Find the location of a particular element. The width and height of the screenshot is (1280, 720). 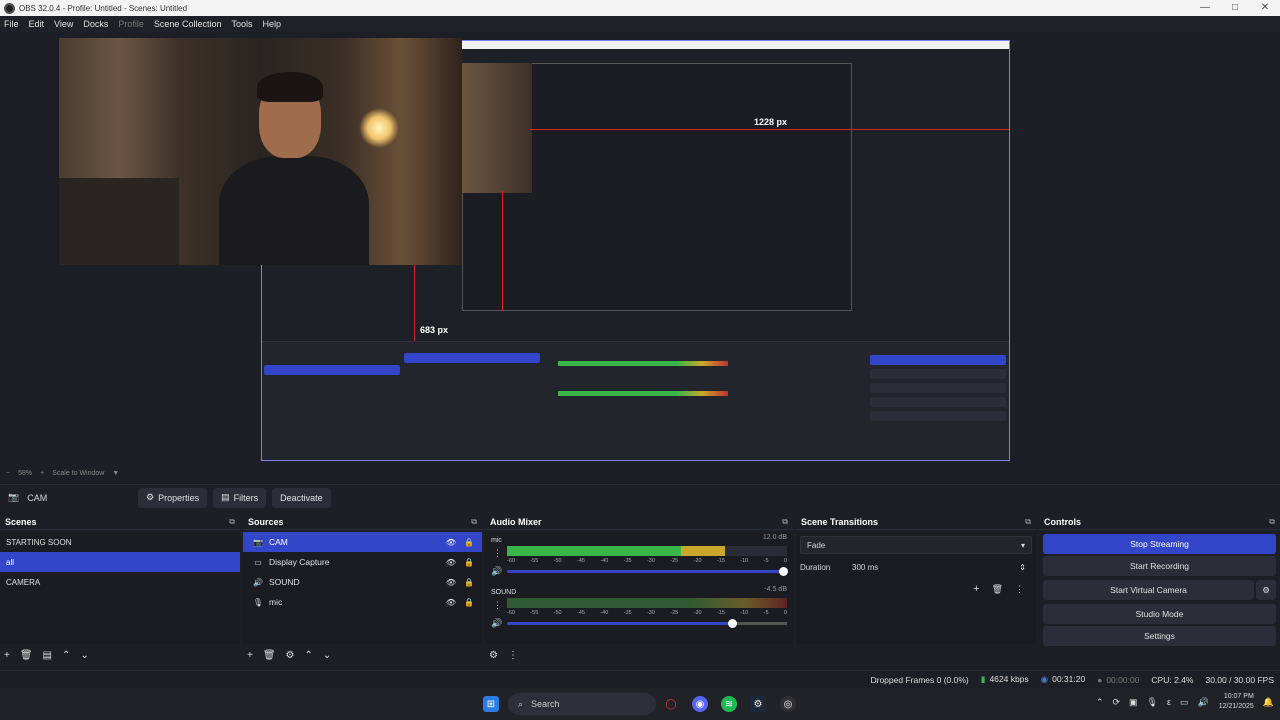

add-source-icon: + is located at coordinates (250, 655).